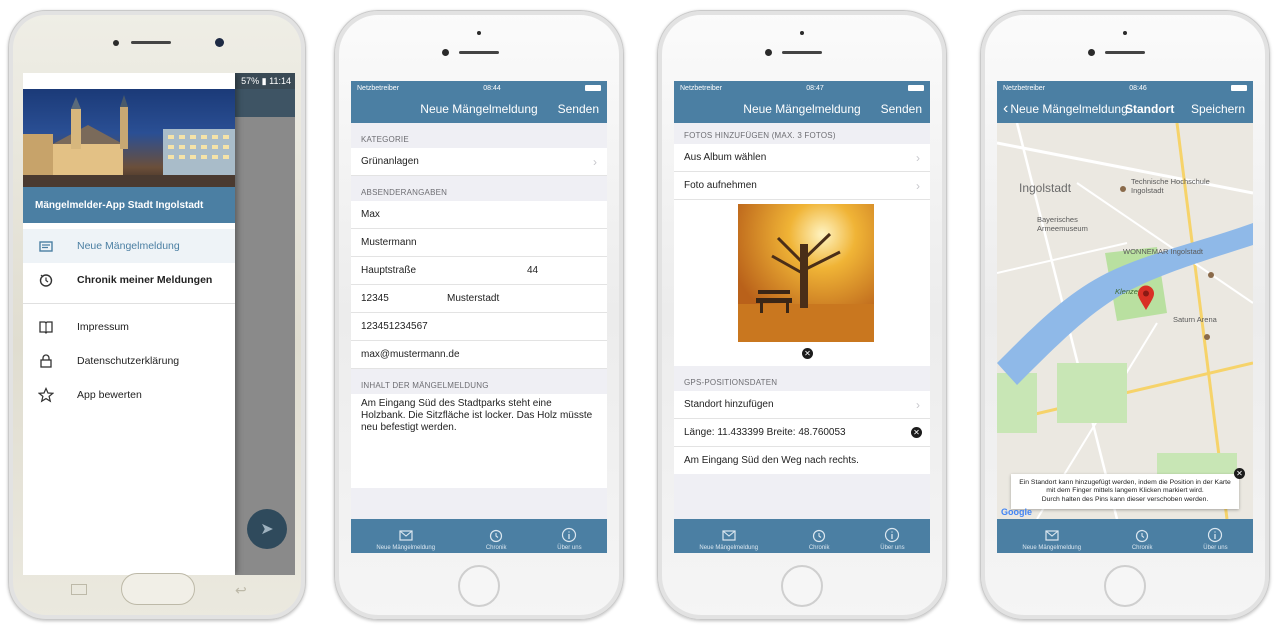 Image resolution: width=1281 pixels, height=625 pixels. I want to click on city-header-image, so click(129, 138).